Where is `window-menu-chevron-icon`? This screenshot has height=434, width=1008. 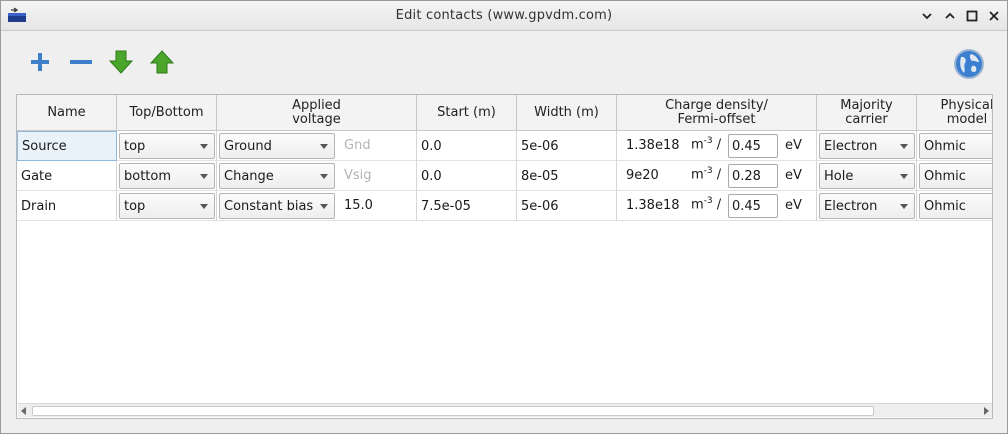 window-menu-chevron-icon is located at coordinates (927, 16).